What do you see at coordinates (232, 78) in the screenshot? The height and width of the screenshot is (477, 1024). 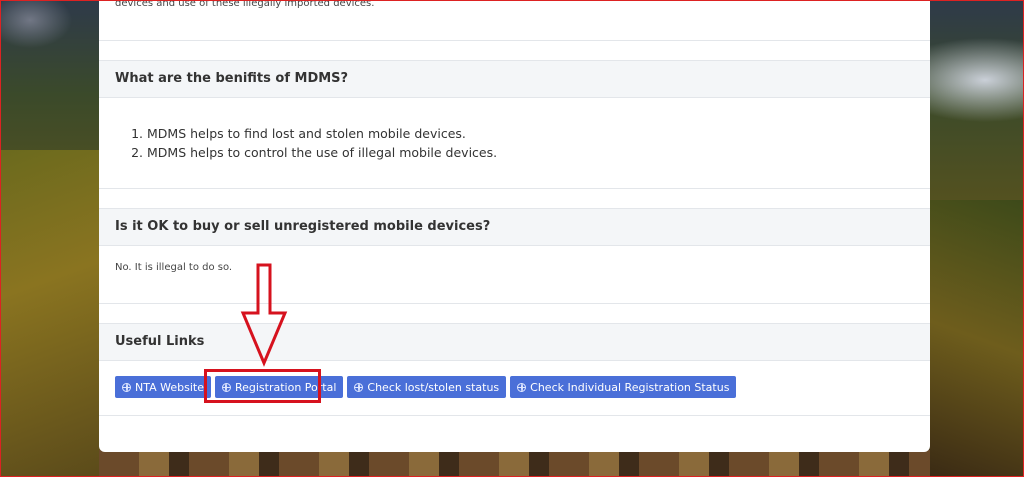 I see `faq-question-1-title: What are the benifits of MDMS?` at bounding box center [232, 78].